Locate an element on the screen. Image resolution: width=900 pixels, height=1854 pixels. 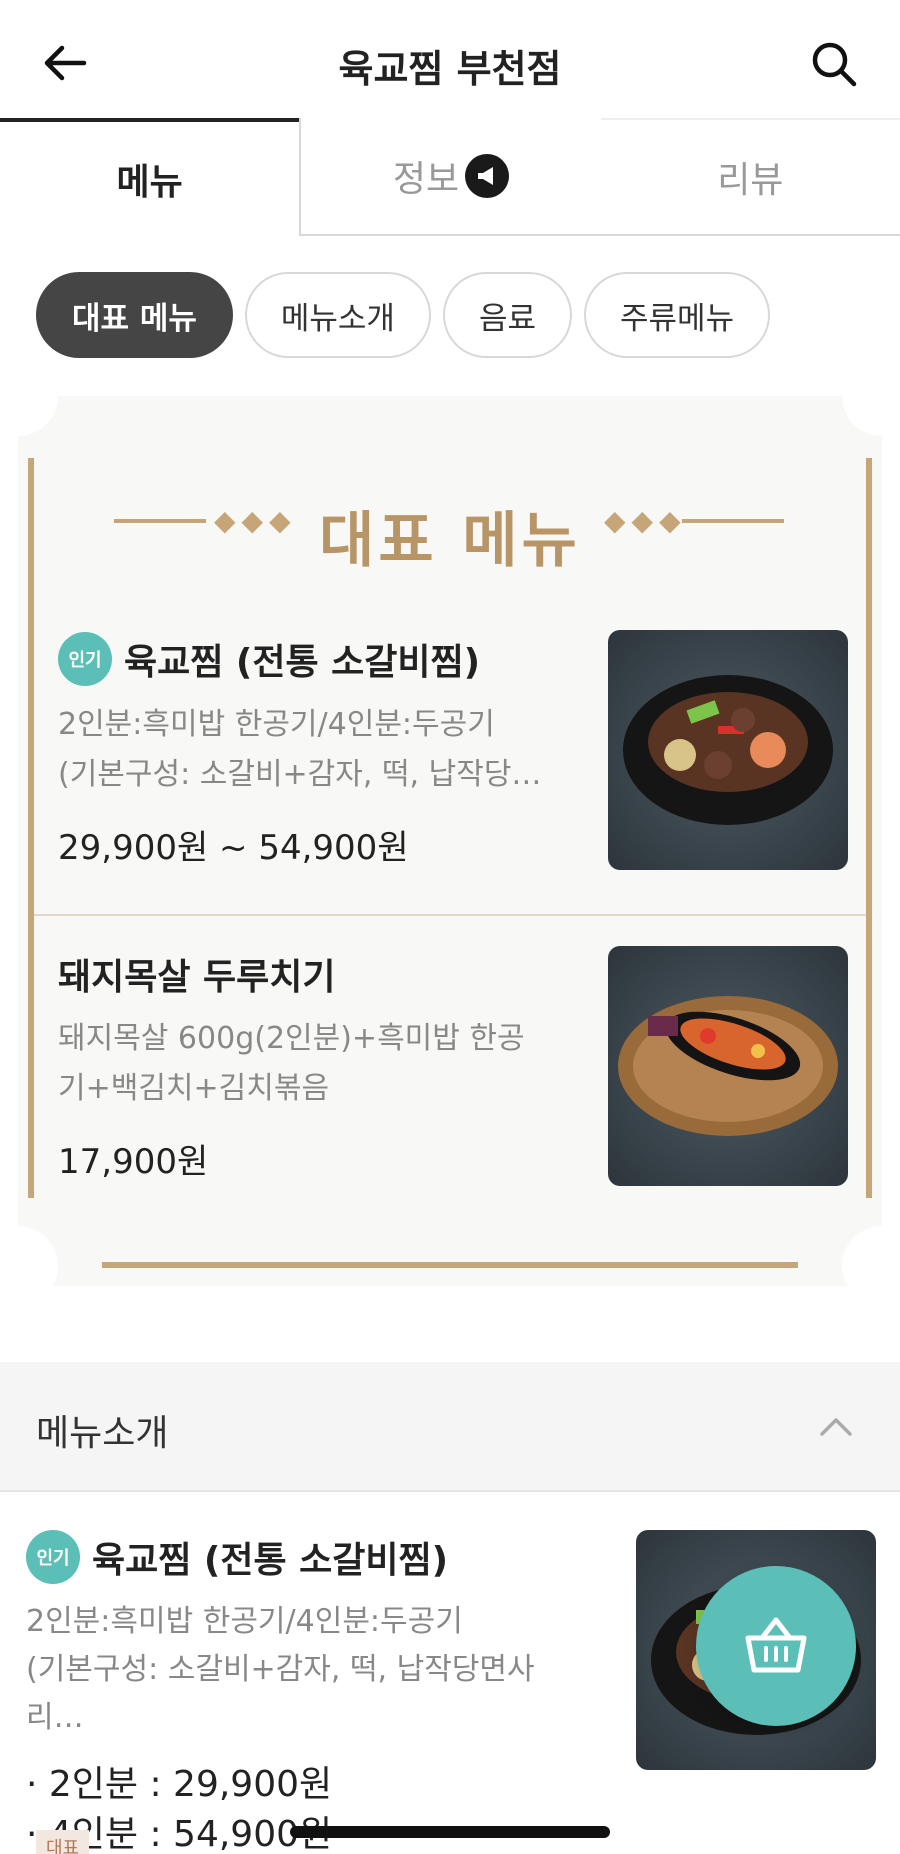
tab-bar: 메뉴 정보 리뷰 is located at coordinates (450, 177).